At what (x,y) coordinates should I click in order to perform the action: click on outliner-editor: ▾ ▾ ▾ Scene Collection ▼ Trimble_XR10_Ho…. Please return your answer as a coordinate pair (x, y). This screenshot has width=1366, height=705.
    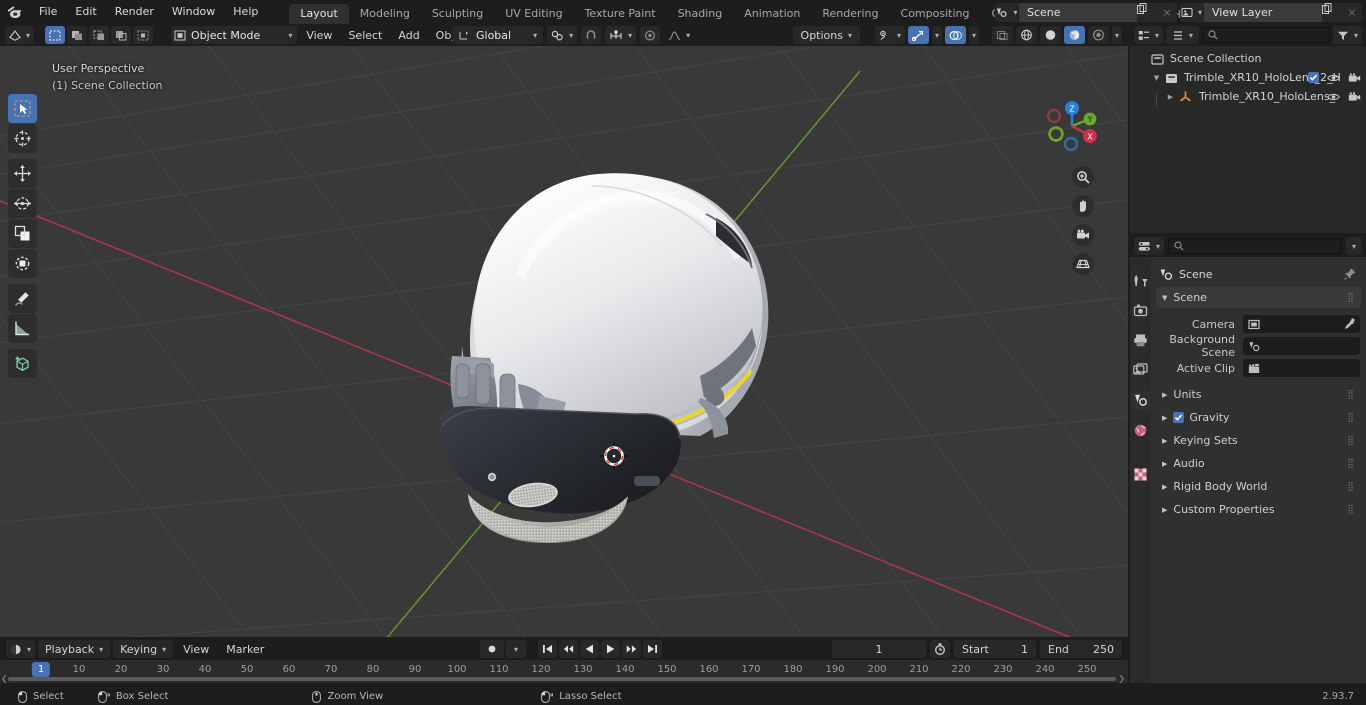
    Looking at the image, I should click on (1248, 128).